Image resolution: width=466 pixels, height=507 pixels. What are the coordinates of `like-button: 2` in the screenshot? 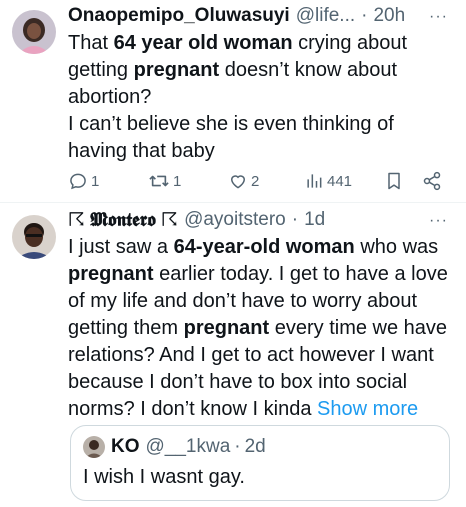 It's located at (243, 181).